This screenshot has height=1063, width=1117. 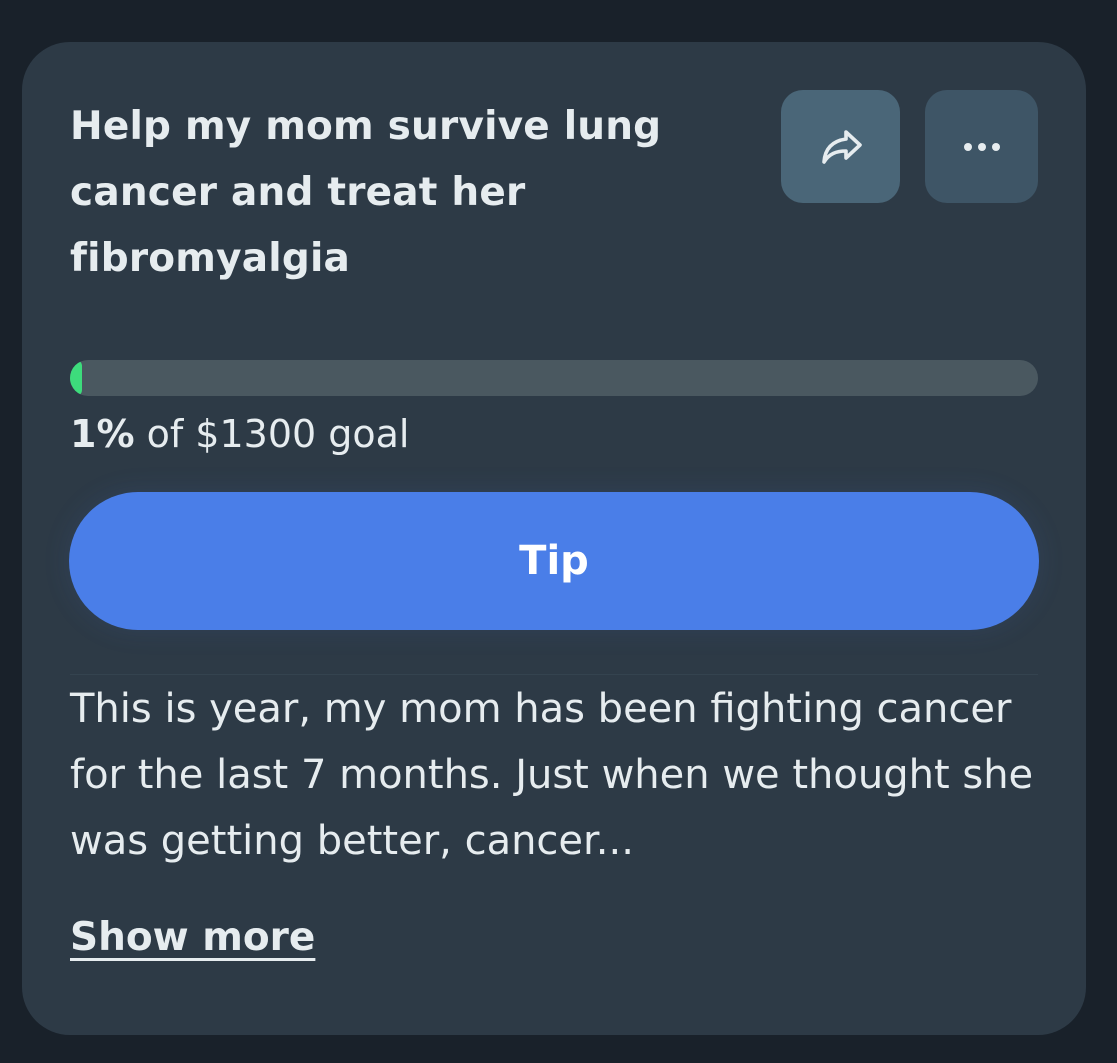 What do you see at coordinates (554, 674) in the screenshot?
I see `divider` at bounding box center [554, 674].